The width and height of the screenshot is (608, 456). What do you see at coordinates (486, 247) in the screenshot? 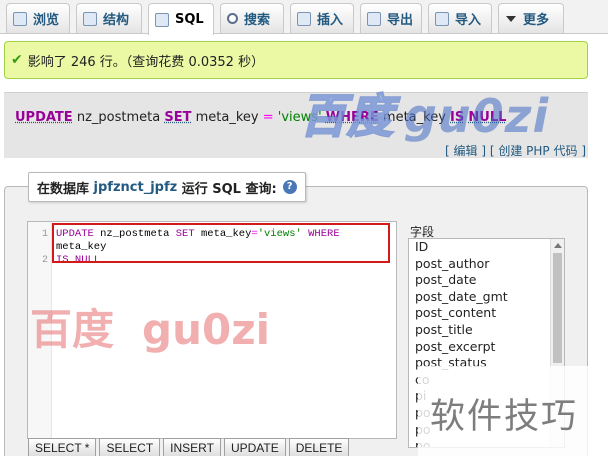
I see `field-item: ID` at bounding box center [486, 247].